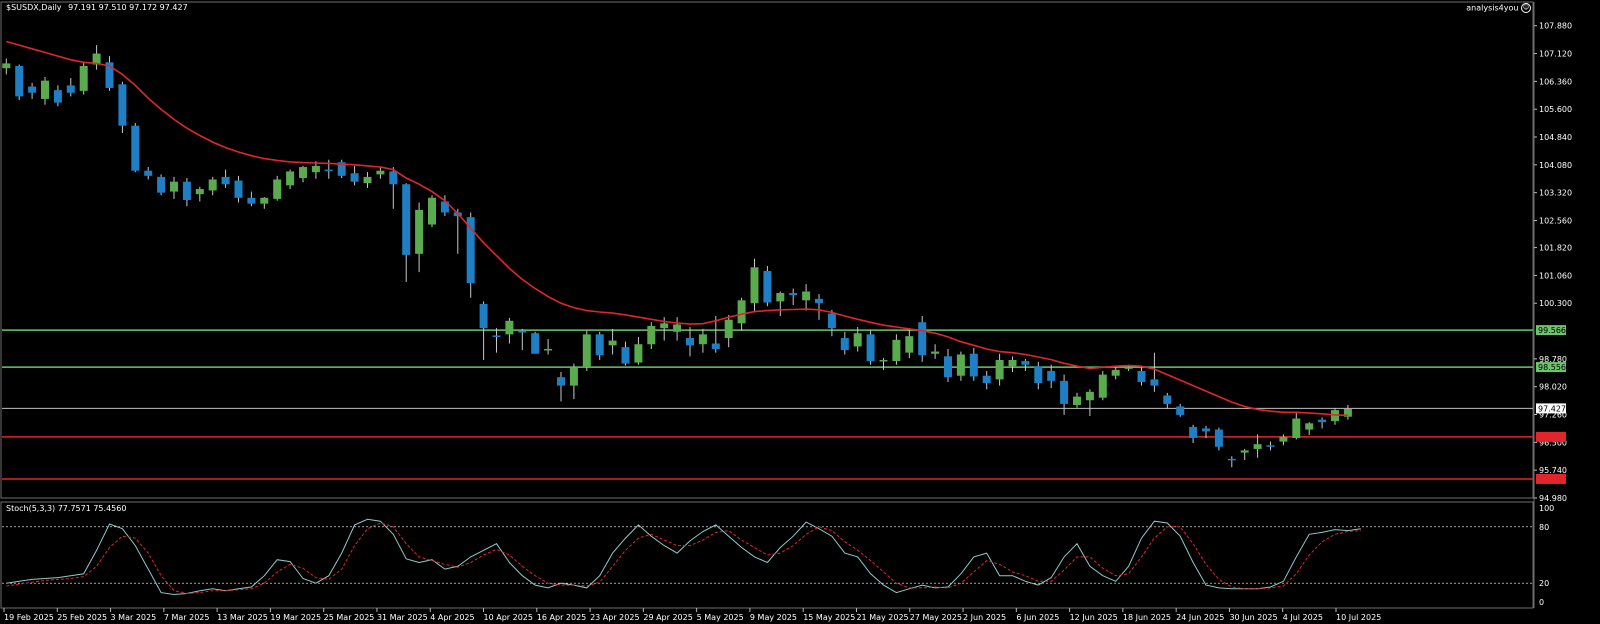  Describe the element at coordinates (1200, 617) in the screenshot. I see `date-label: 24 Jun 2025` at that location.